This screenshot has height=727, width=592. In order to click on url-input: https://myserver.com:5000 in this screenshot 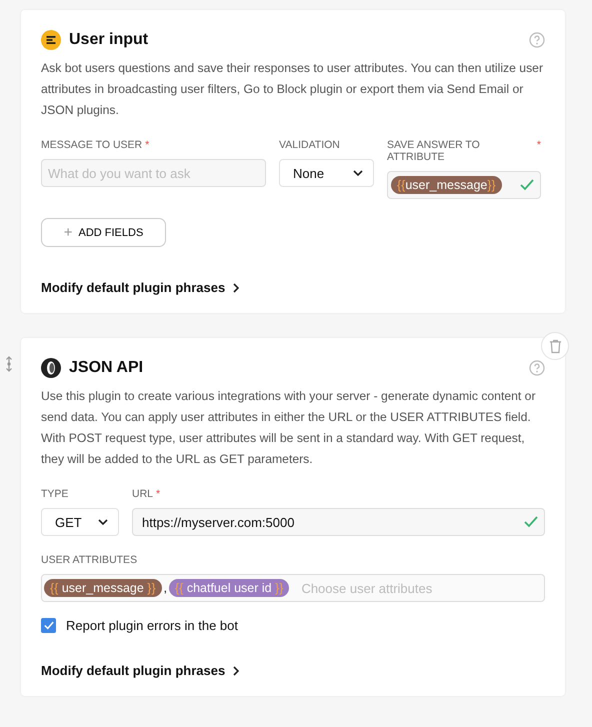, I will do `click(338, 522)`.